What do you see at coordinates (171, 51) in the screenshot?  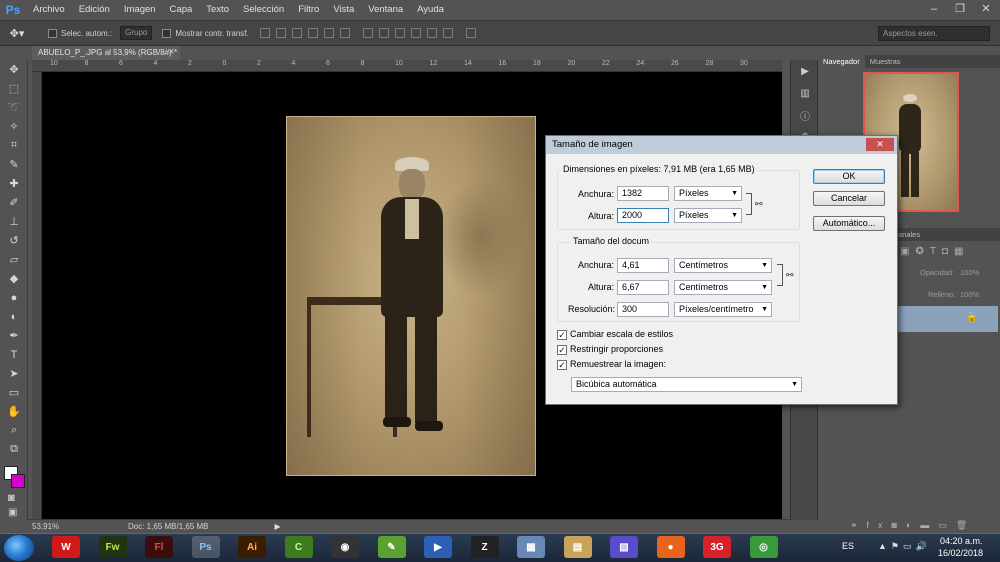 I see `close-tab-icon: ✕` at bounding box center [171, 51].